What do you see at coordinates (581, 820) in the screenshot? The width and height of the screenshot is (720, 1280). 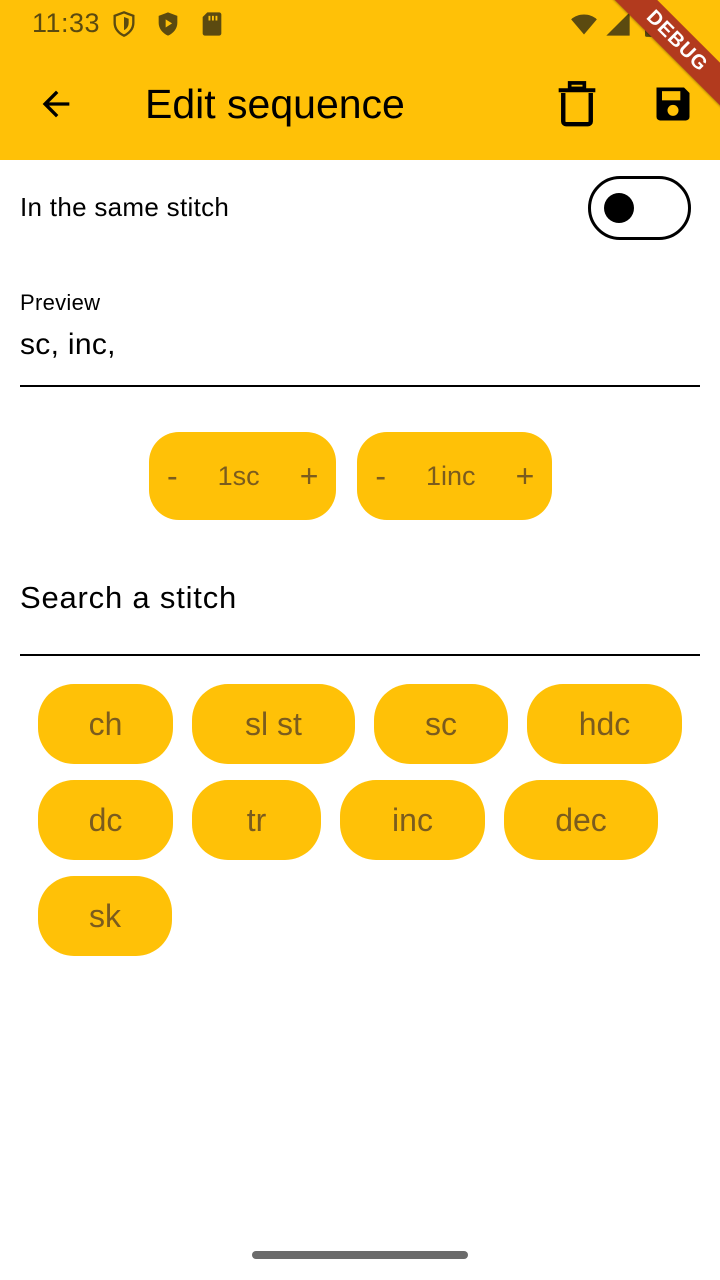 I see `stitch-chip-dec: dec` at bounding box center [581, 820].